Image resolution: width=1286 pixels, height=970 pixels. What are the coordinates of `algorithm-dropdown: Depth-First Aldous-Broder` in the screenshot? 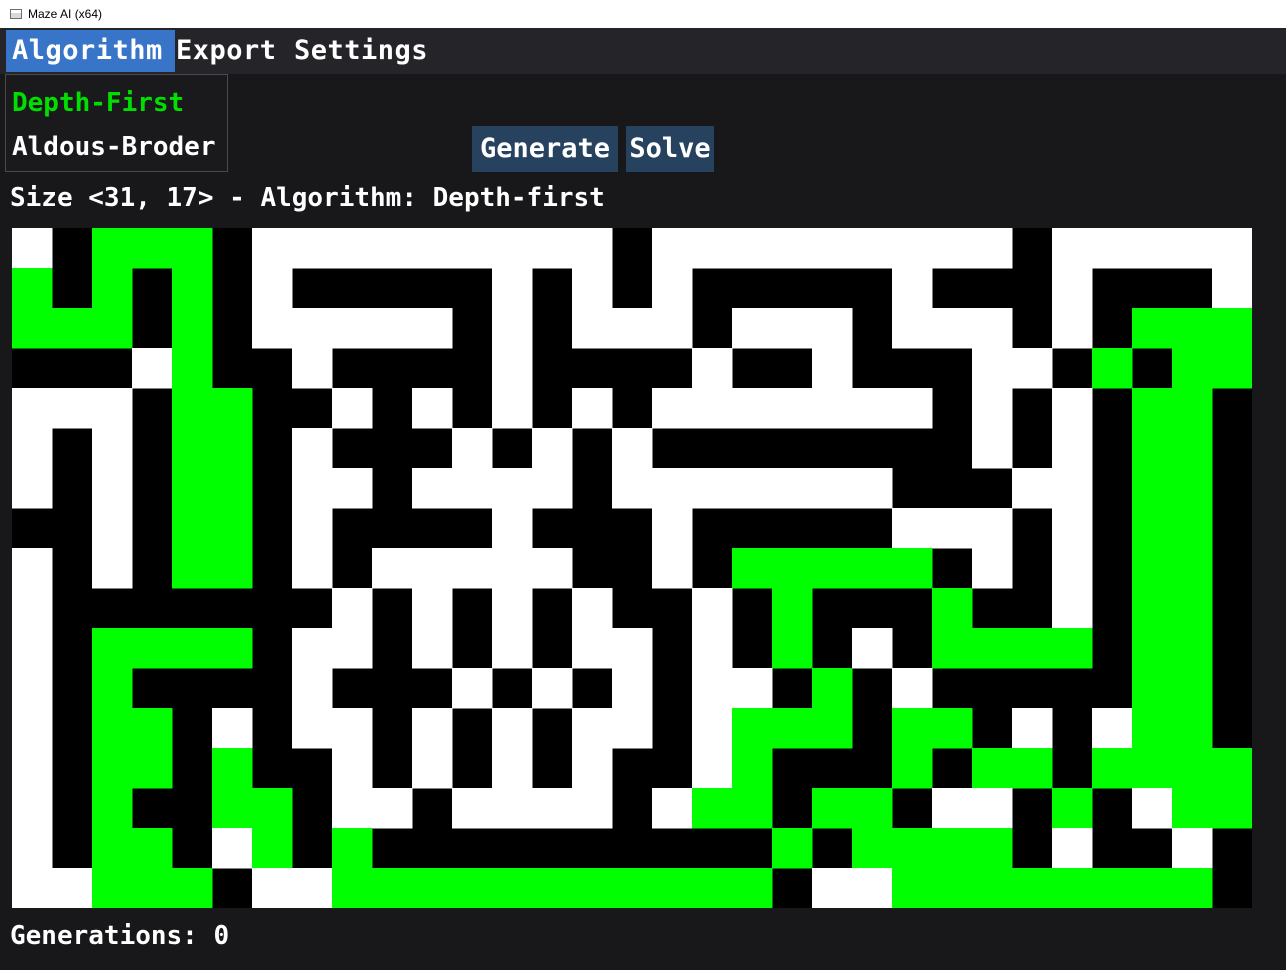 It's located at (116, 123).